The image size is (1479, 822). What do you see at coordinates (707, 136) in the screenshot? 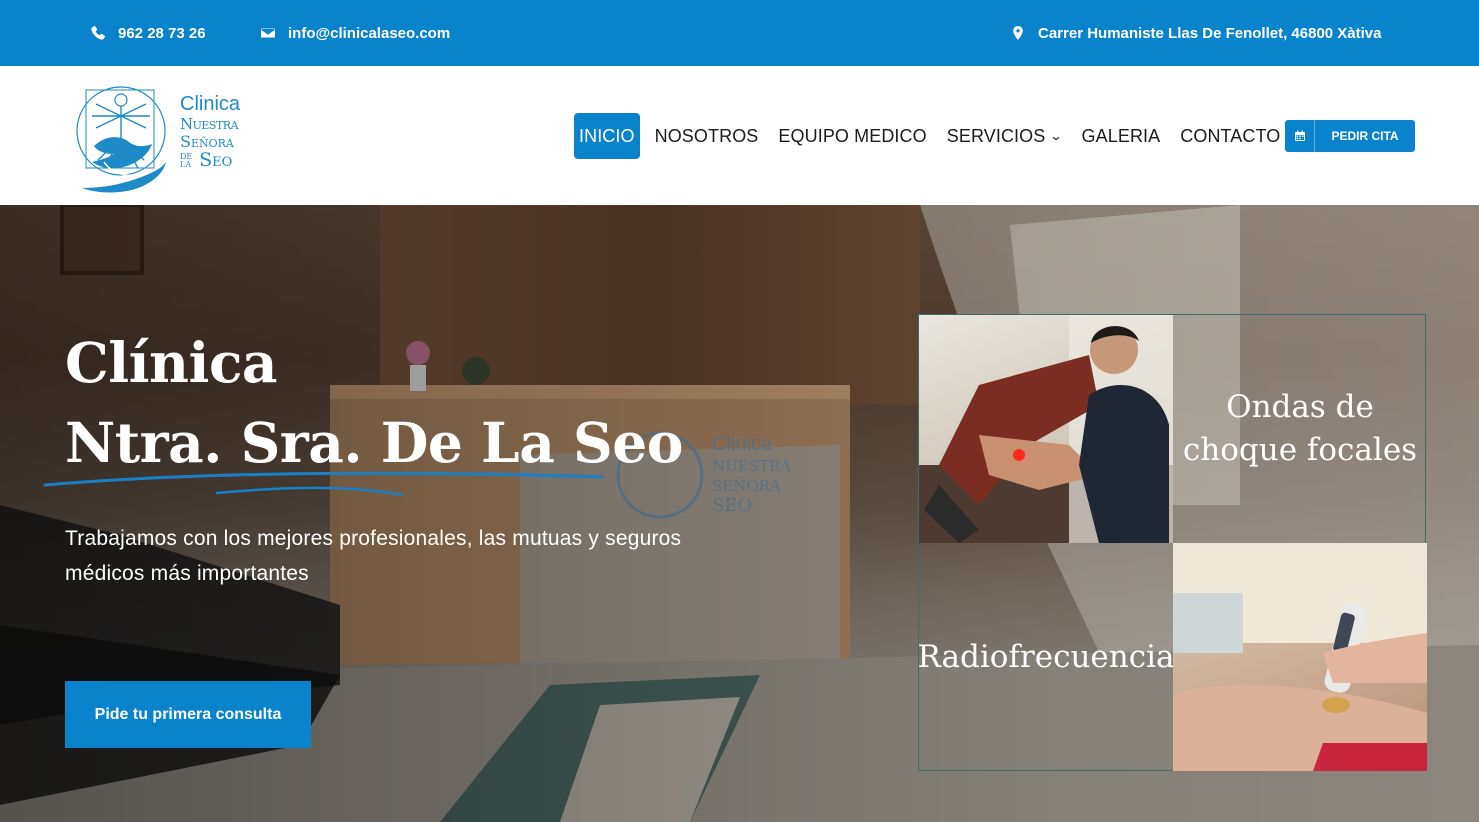
I see `nav-item-nosotros: NOSOTROS` at bounding box center [707, 136].